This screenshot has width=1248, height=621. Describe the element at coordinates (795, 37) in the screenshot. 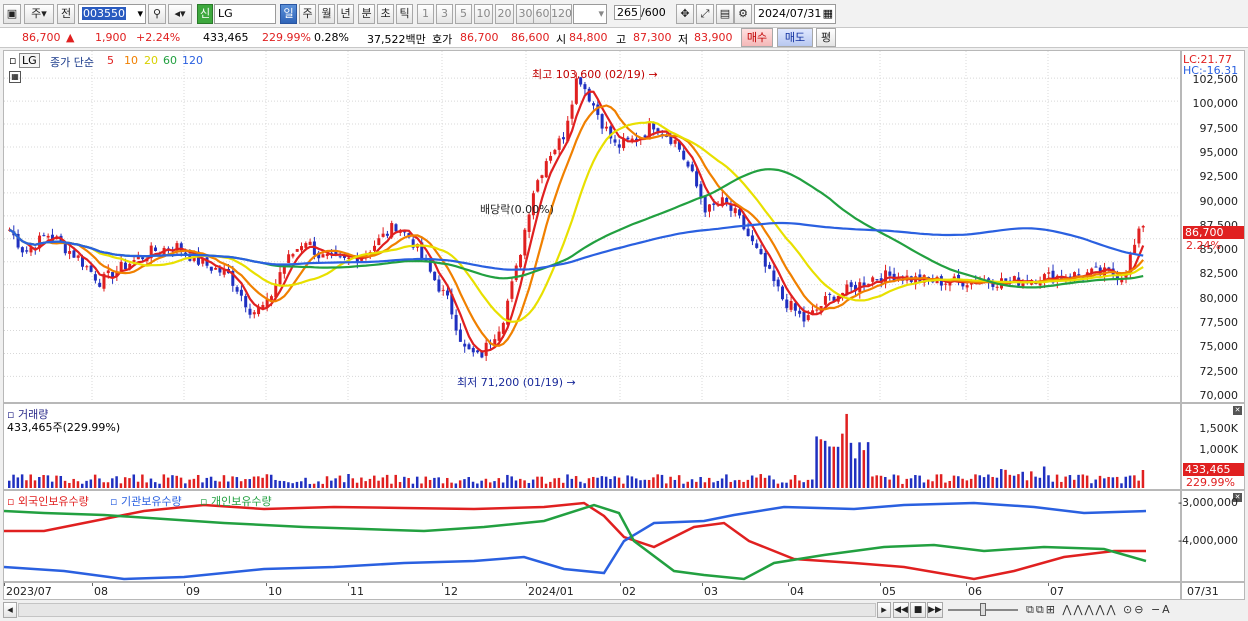

I see `sell-button: 매도` at that location.